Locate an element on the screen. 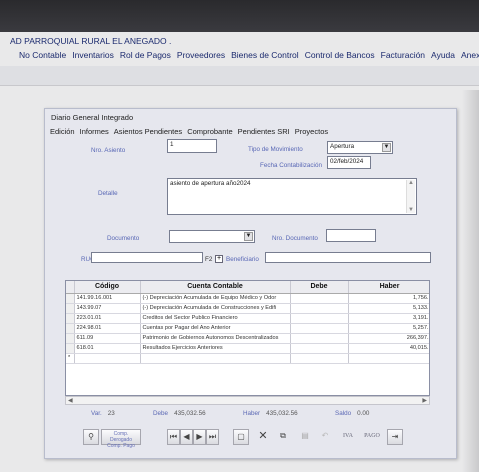  cell-codigo: 141.99.16.001 is located at coordinates (107, 298).